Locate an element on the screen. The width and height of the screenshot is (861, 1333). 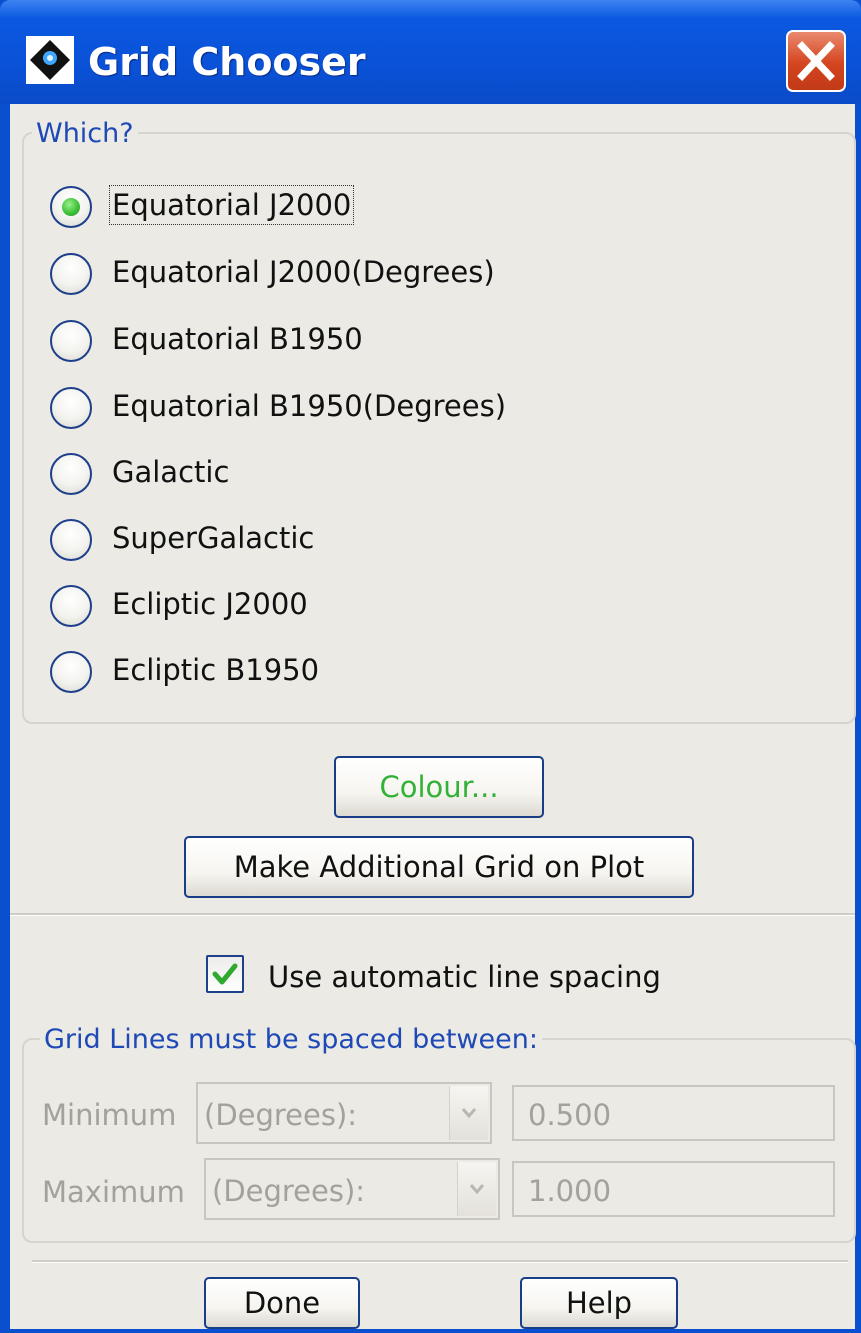
maximum-label: Maximum is located at coordinates (113, 1192).